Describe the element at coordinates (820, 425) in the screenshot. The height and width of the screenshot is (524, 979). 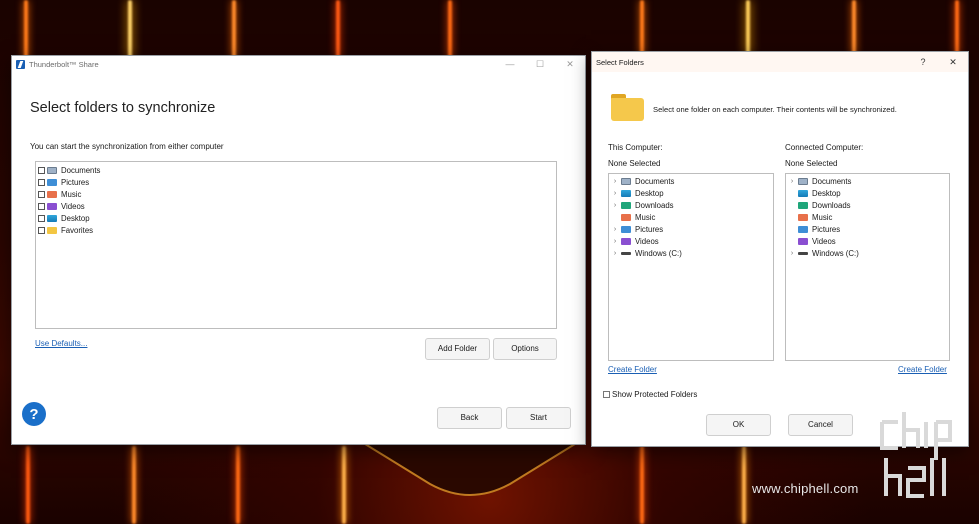
I see `cancel-button: Cancel` at that location.